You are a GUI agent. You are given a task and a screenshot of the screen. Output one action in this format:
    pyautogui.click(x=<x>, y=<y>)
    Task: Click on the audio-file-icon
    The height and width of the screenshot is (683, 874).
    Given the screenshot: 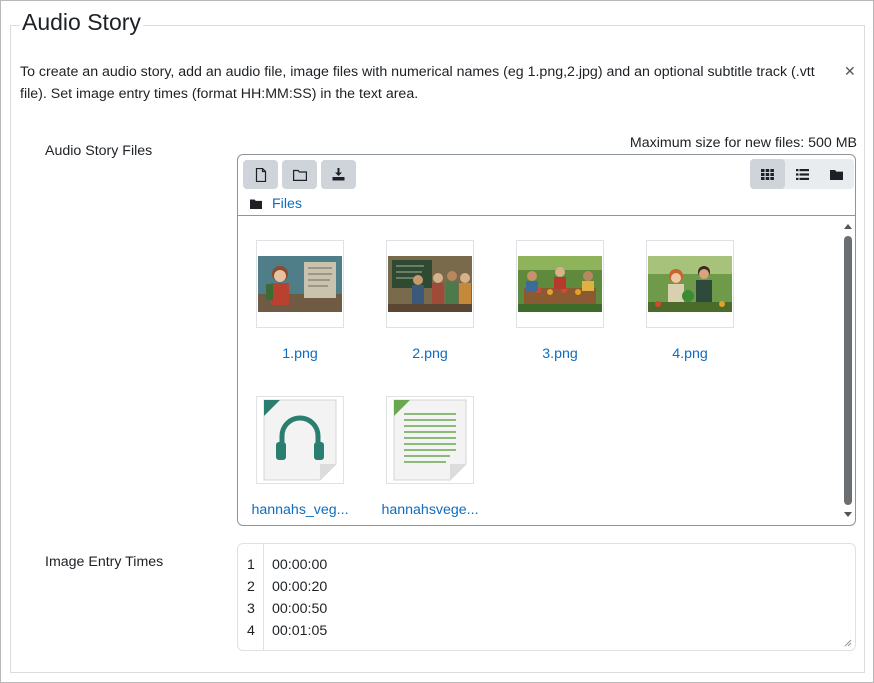 What is the action you would take?
    pyautogui.click(x=300, y=440)
    